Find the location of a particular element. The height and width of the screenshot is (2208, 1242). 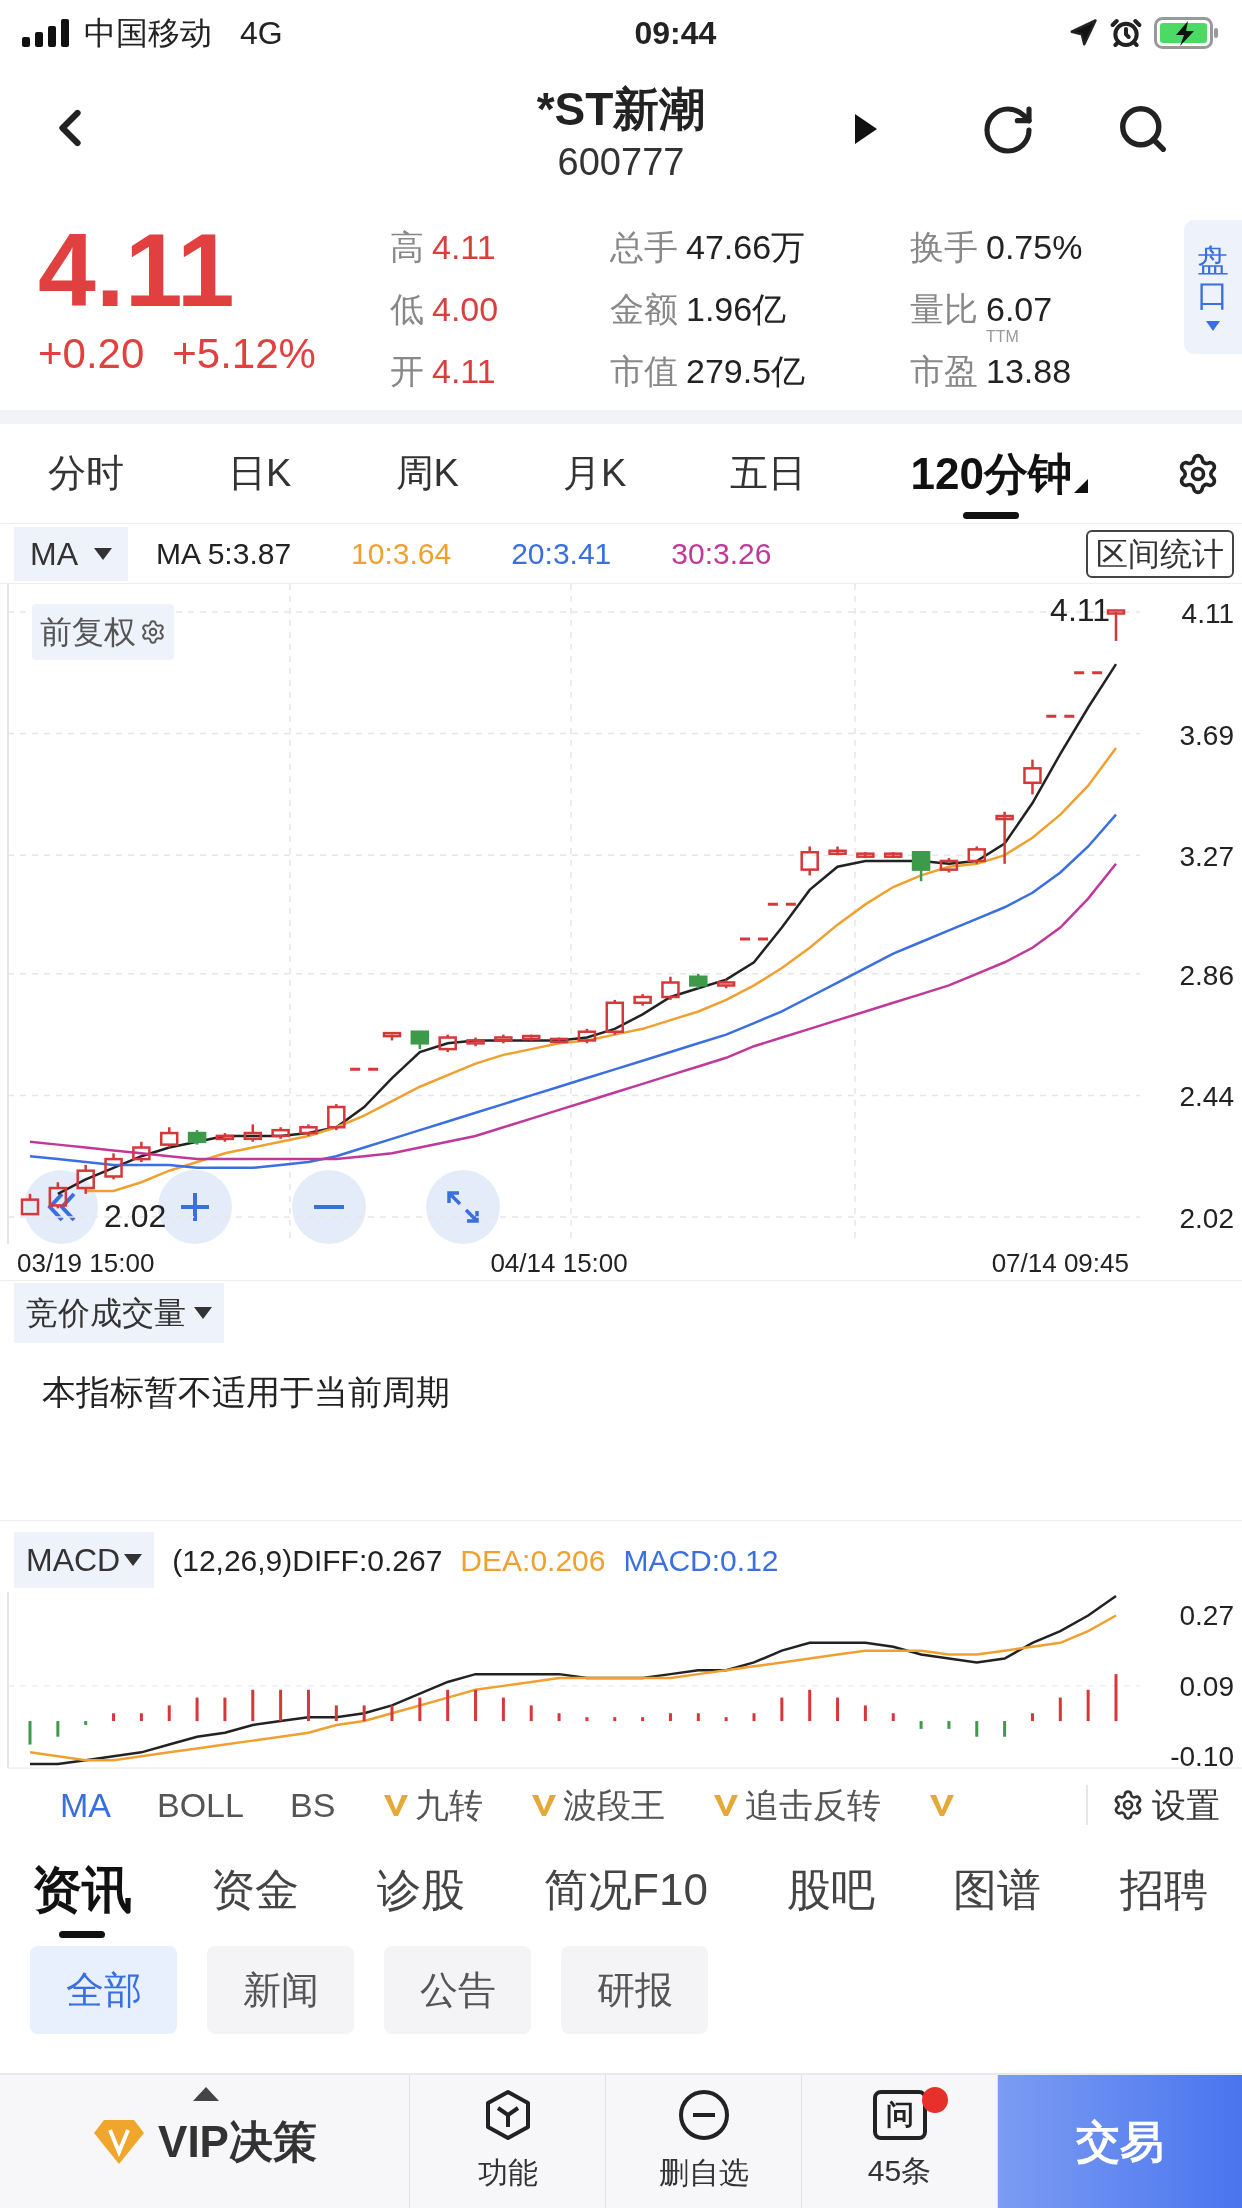

axis-label: 03/19 15:00 is located at coordinates (86, 1263).